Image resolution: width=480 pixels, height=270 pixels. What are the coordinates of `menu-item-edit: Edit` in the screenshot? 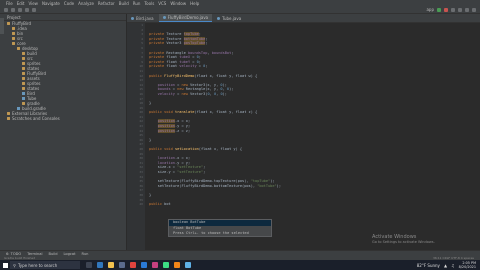 It's located at (21, 3).